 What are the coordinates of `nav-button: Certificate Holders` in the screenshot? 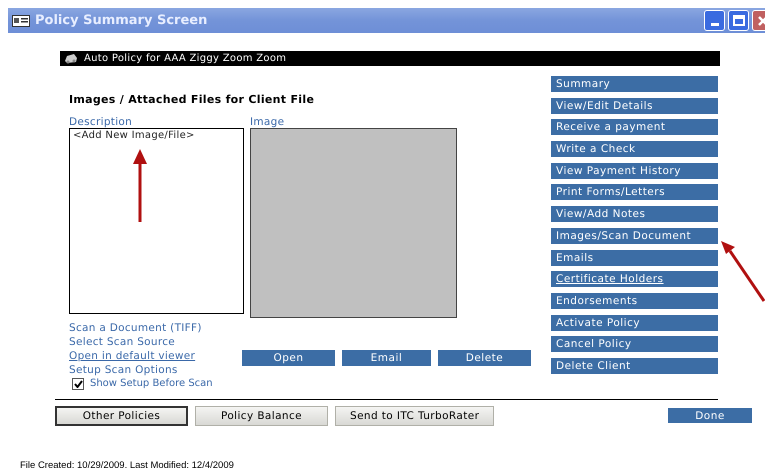 It's located at (634, 279).